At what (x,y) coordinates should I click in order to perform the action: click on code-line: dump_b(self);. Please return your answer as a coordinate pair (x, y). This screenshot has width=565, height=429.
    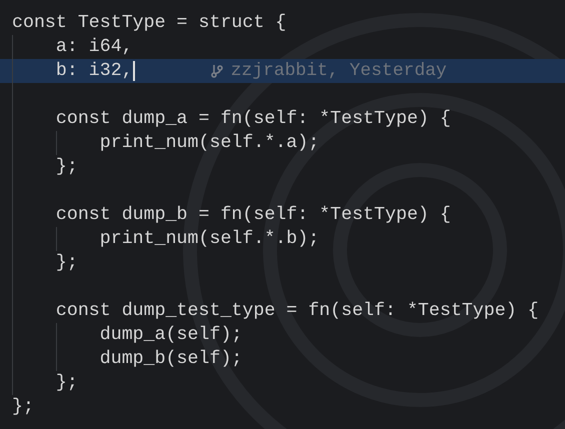
    Looking at the image, I should click on (170, 359).